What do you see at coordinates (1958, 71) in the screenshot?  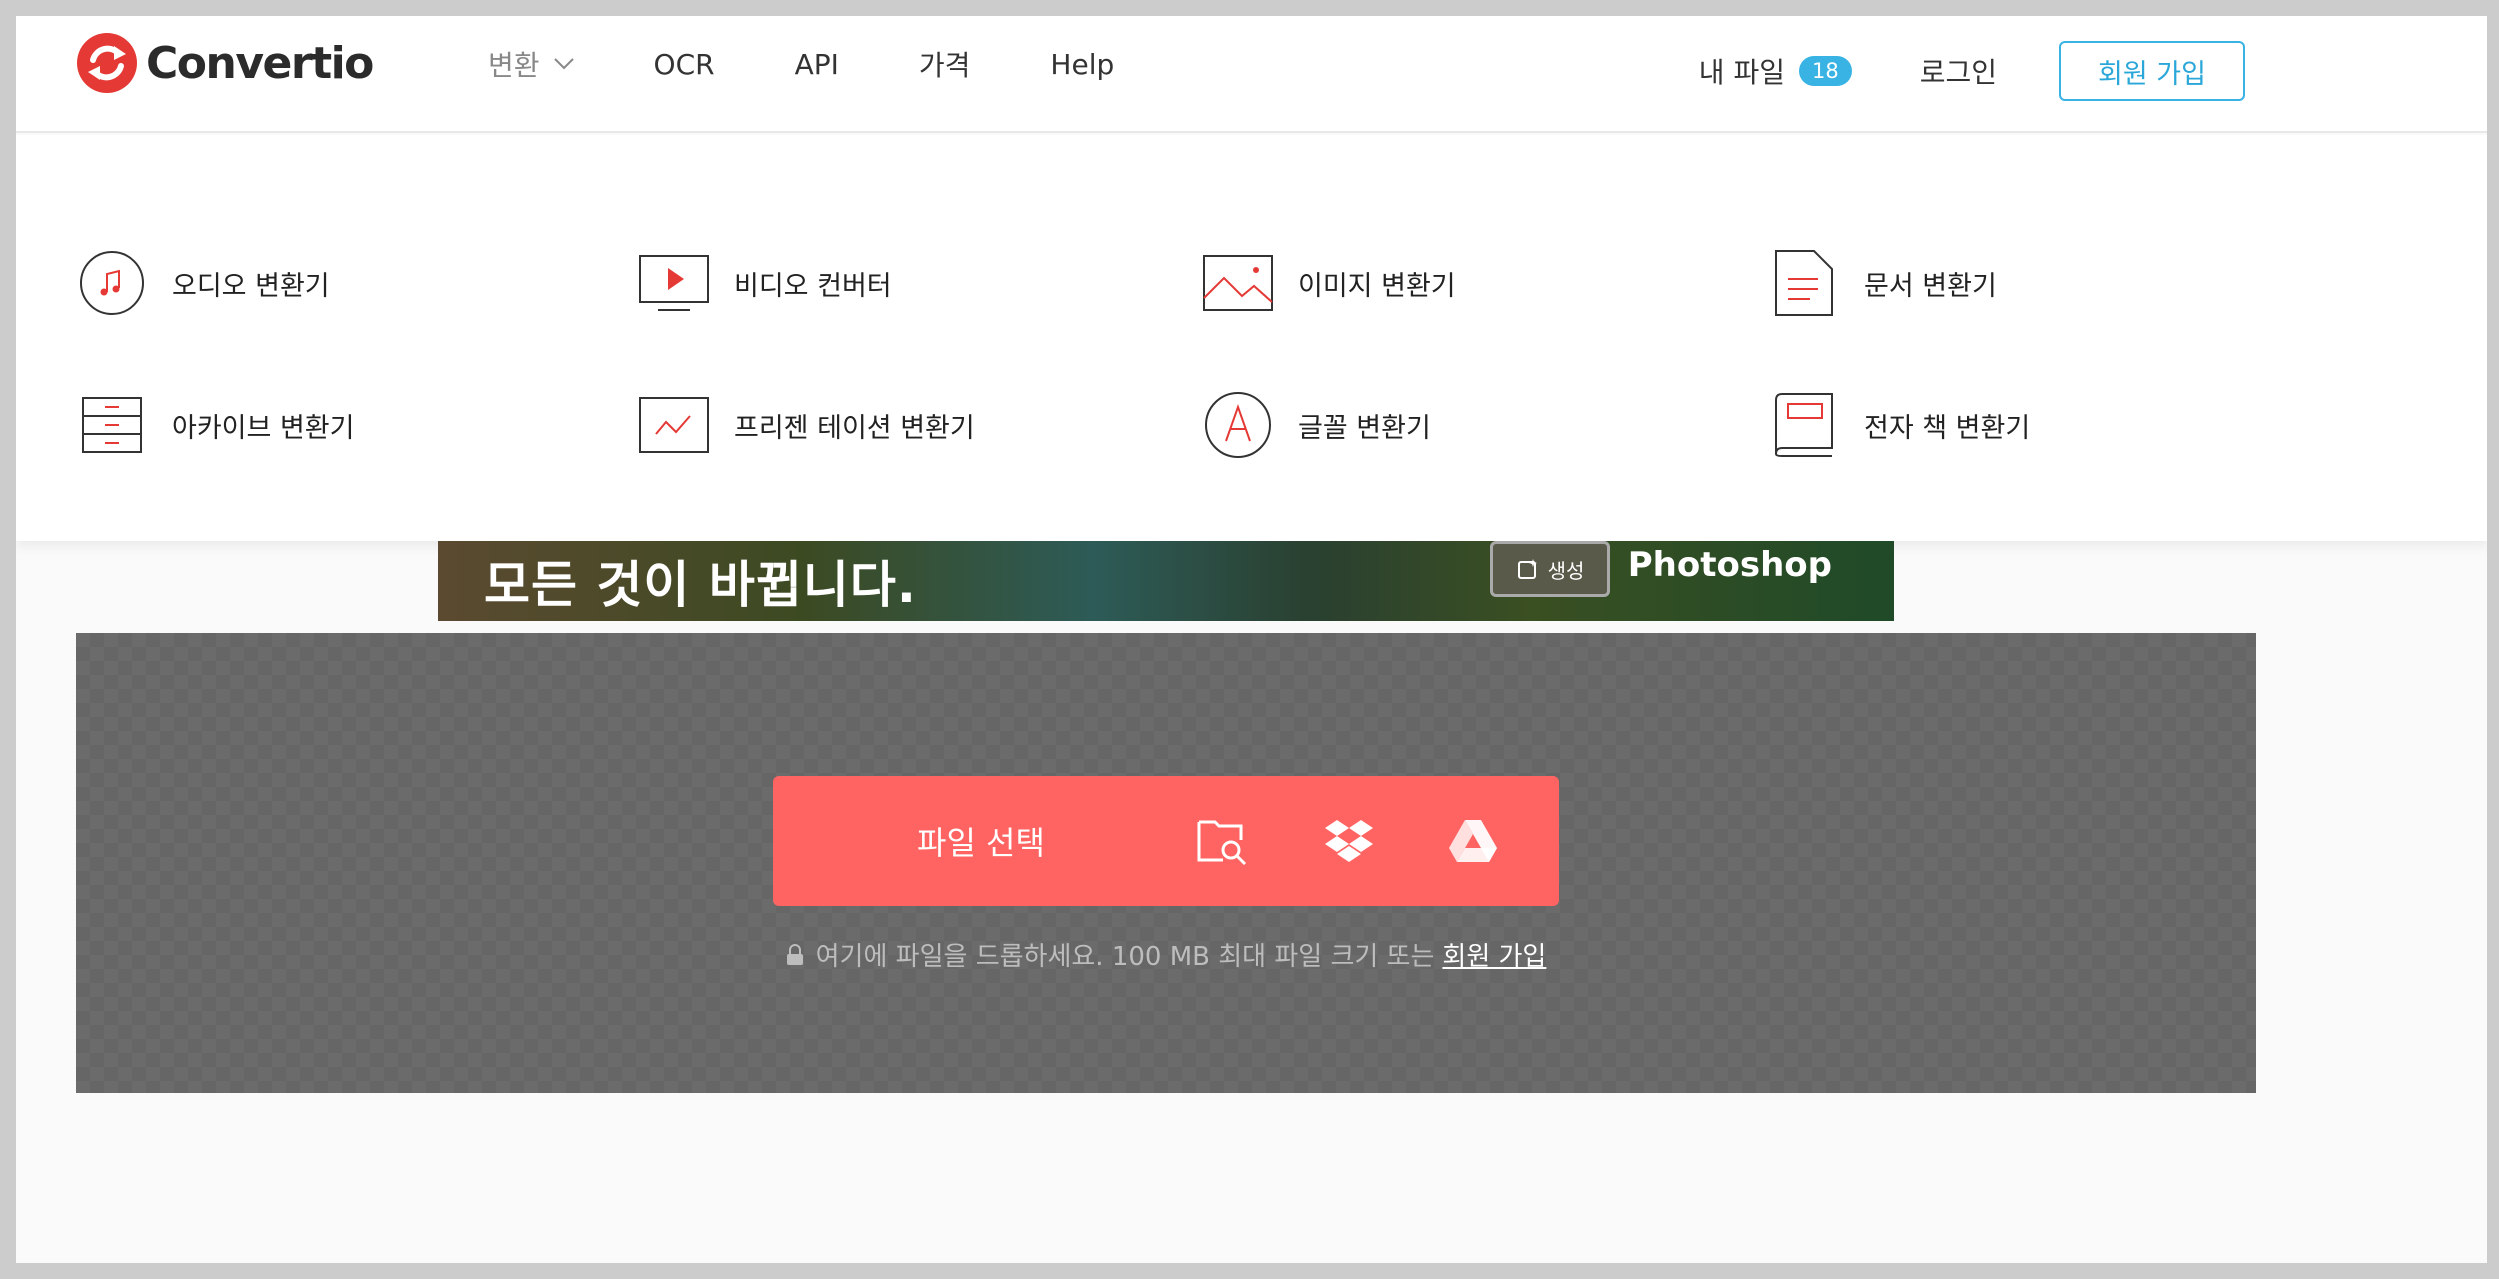 I see `login-link: 로그인` at bounding box center [1958, 71].